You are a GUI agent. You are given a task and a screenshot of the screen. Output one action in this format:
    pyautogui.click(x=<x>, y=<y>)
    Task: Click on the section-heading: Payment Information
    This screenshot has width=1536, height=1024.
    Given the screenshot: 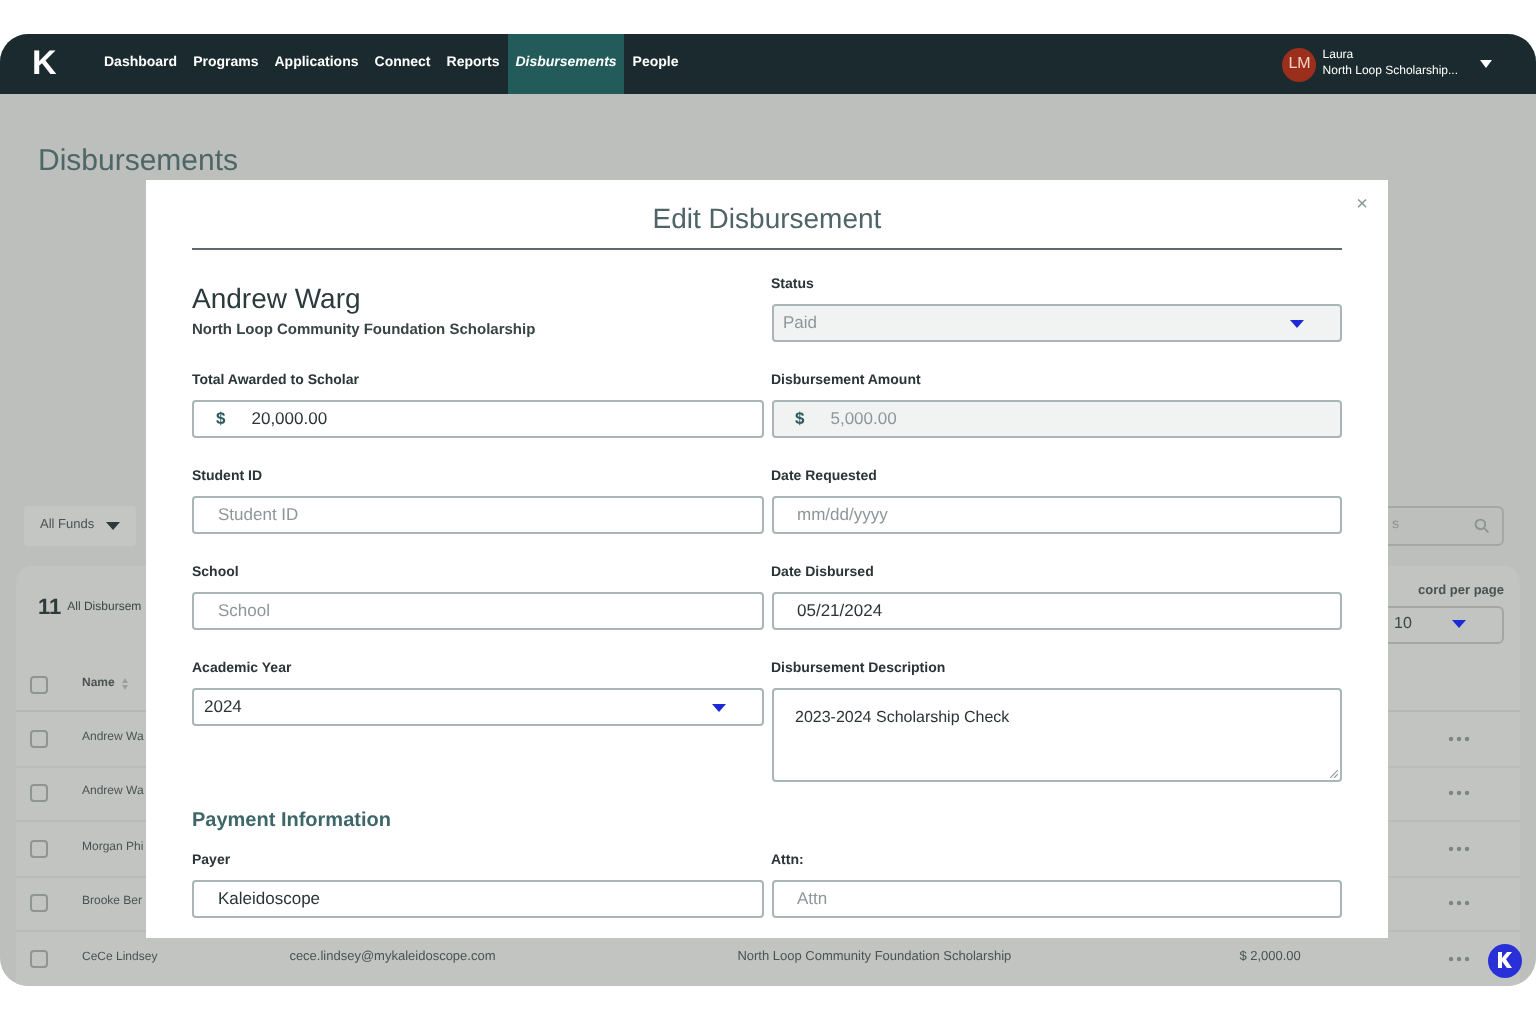 What is the action you would take?
    pyautogui.click(x=292, y=822)
    